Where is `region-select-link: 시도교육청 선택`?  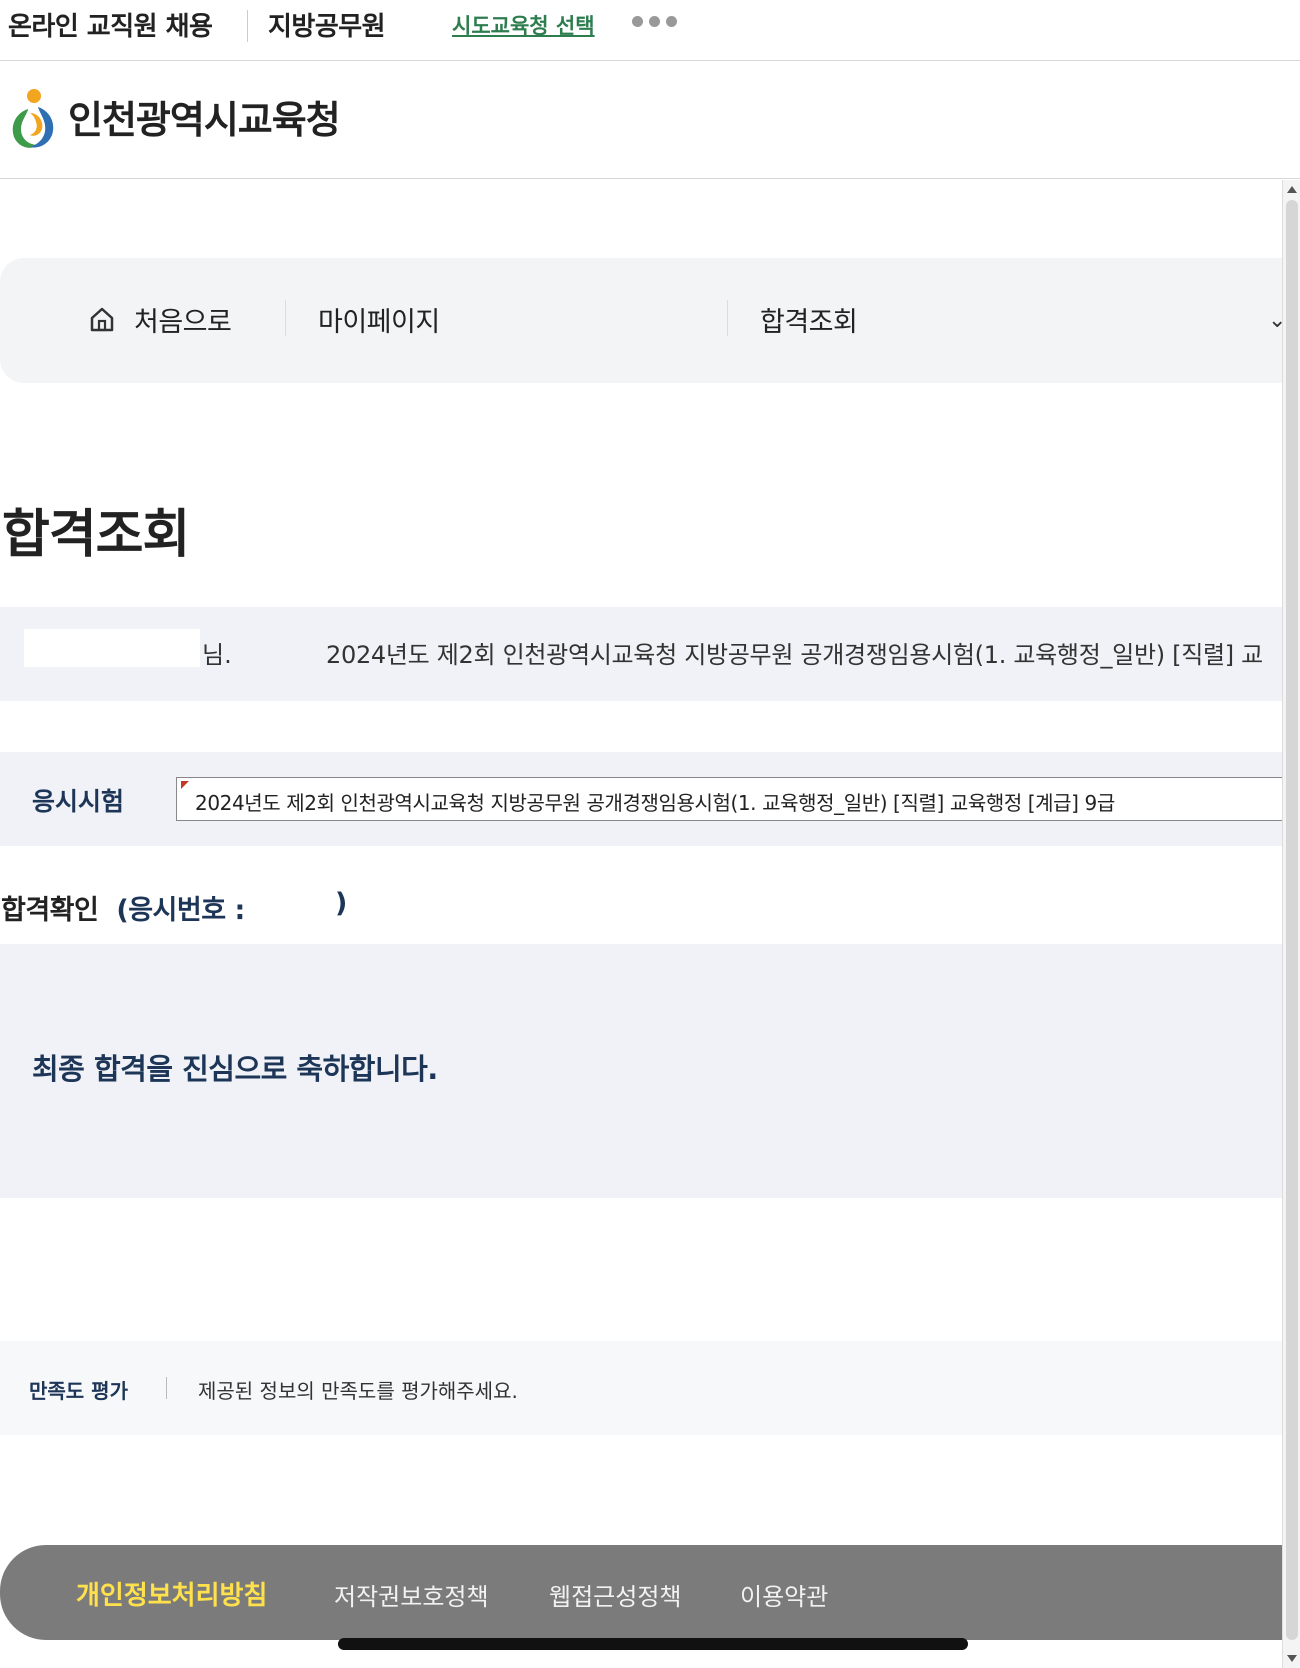 region-select-link: 시도교육청 선택 is located at coordinates (523, 25).